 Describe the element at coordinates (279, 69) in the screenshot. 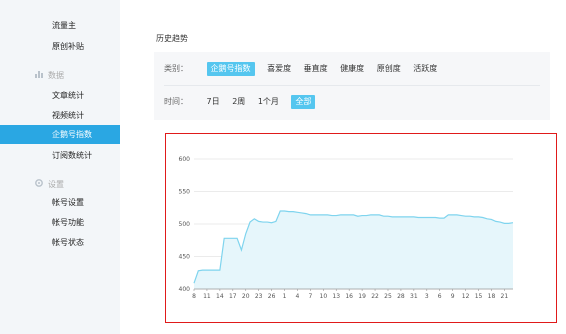

I see `category-chip-likability: 喜爱度` at that location.